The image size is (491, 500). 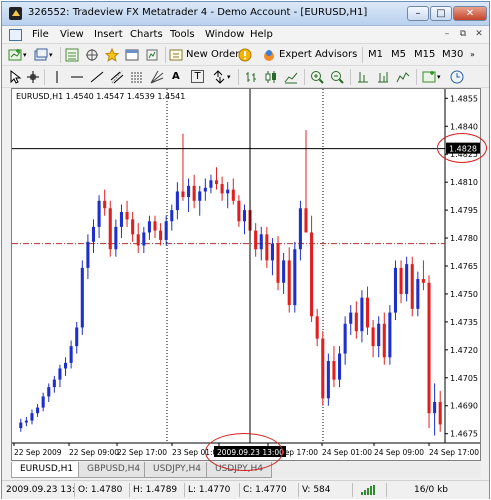 I want to click on templates-dropdown-icon: ▾, so click(x=439, y=77).